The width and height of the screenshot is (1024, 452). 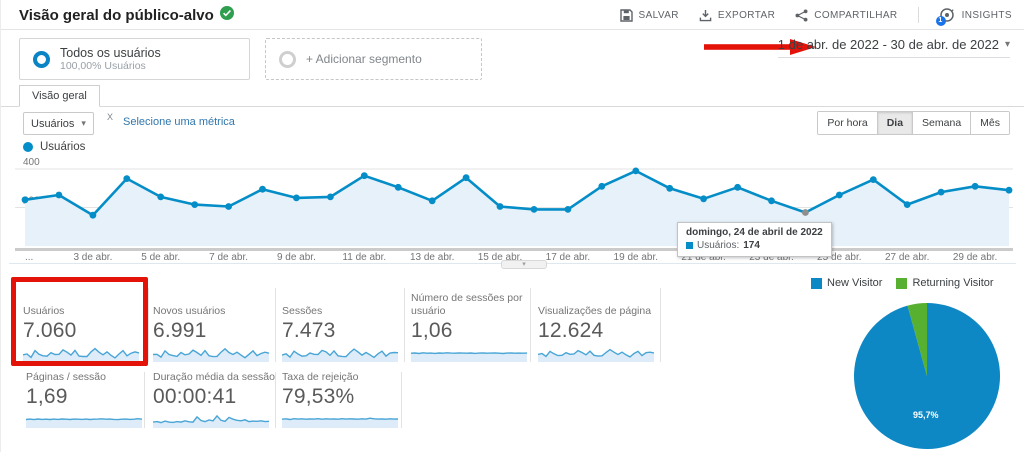 I want to click on date-range-selector: 1 de abr. de 2022 - 30 de abr. de 2022 ▾, so click(x=893, y=47).